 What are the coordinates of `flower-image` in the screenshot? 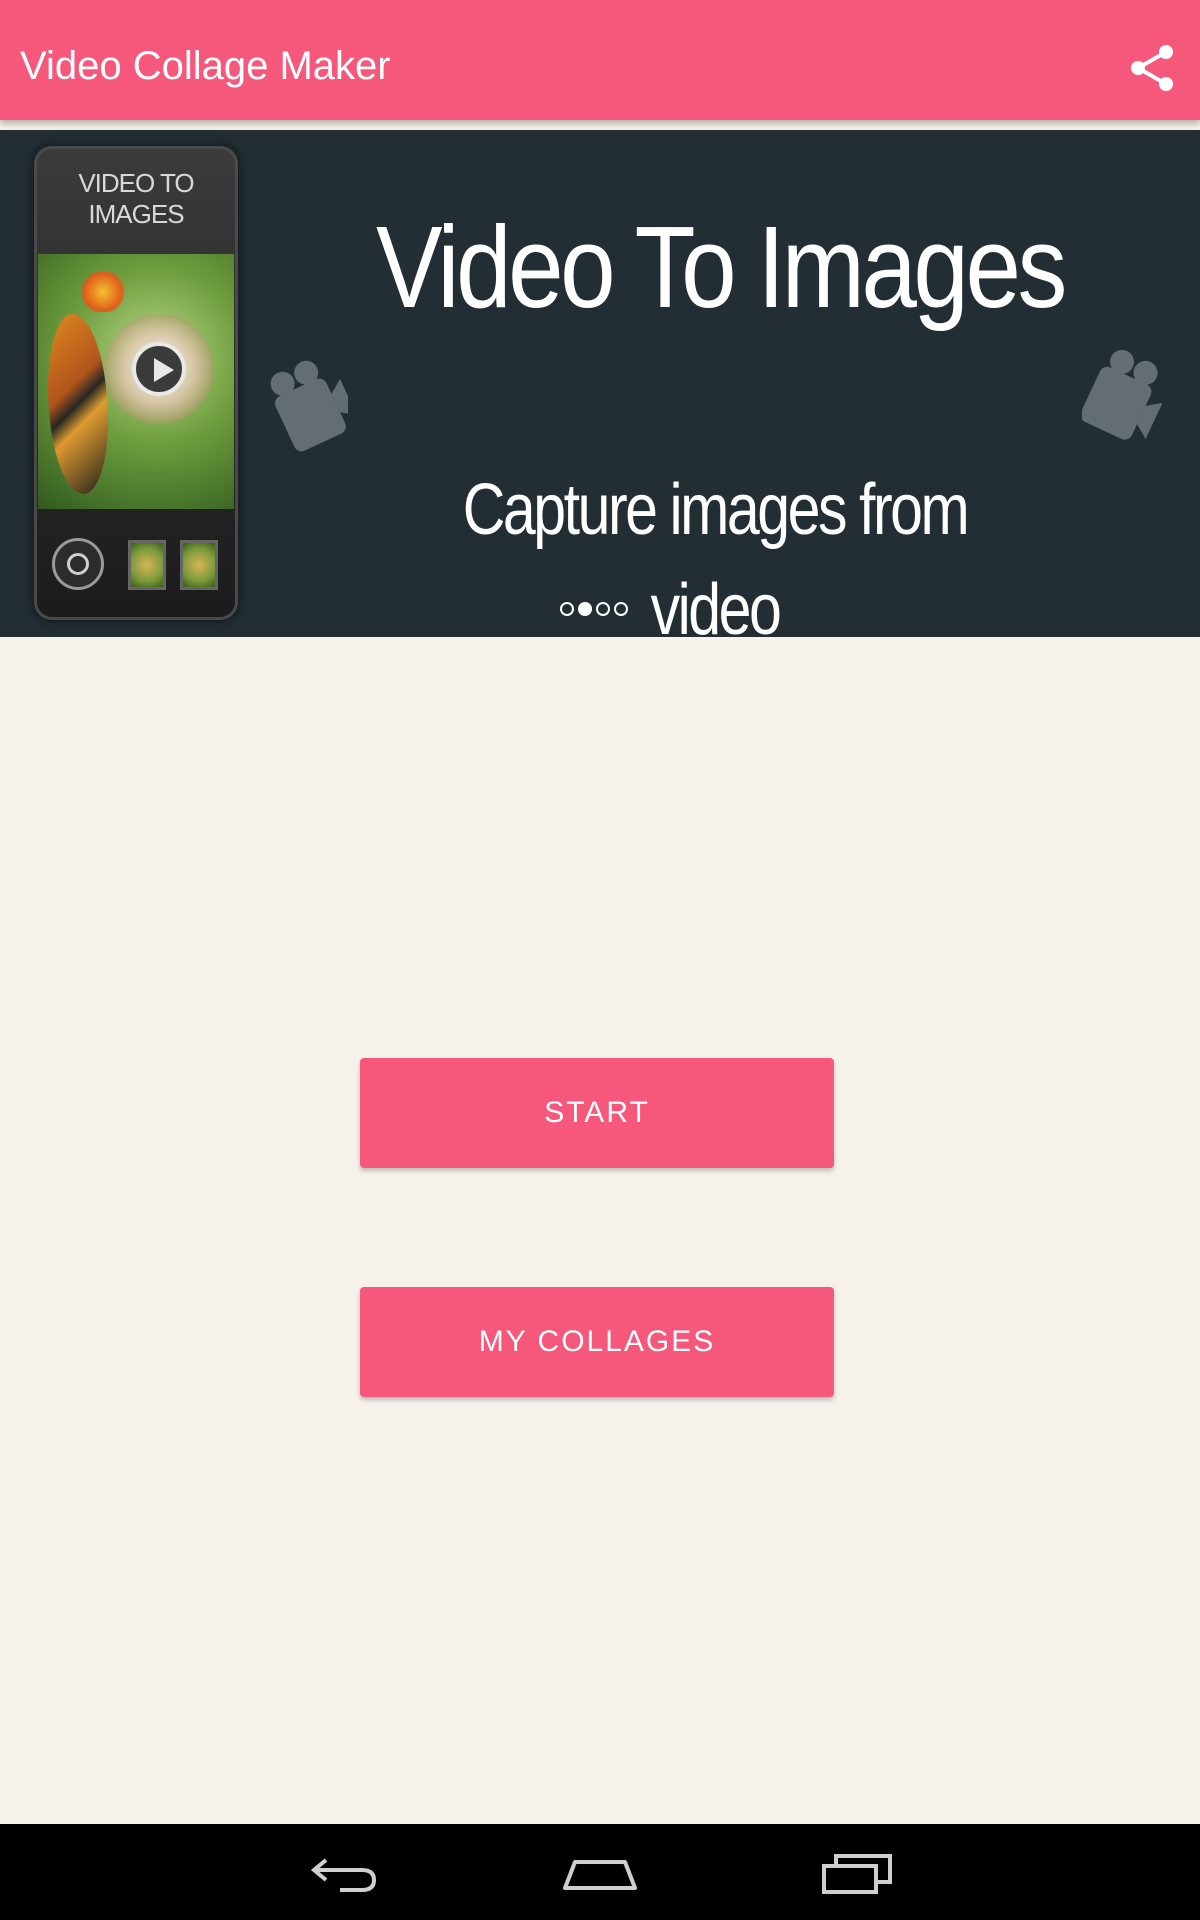 It's located at (103, 292).